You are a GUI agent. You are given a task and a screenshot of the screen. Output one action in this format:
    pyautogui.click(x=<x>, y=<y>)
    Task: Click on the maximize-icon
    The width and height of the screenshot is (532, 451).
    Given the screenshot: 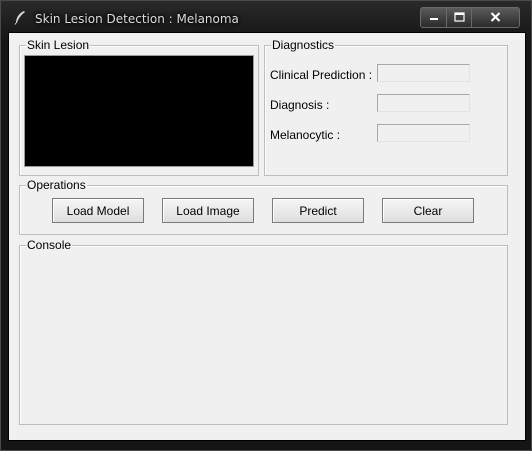 What is the action you would take?
    pyautogui.click(x=459, y=18)
    